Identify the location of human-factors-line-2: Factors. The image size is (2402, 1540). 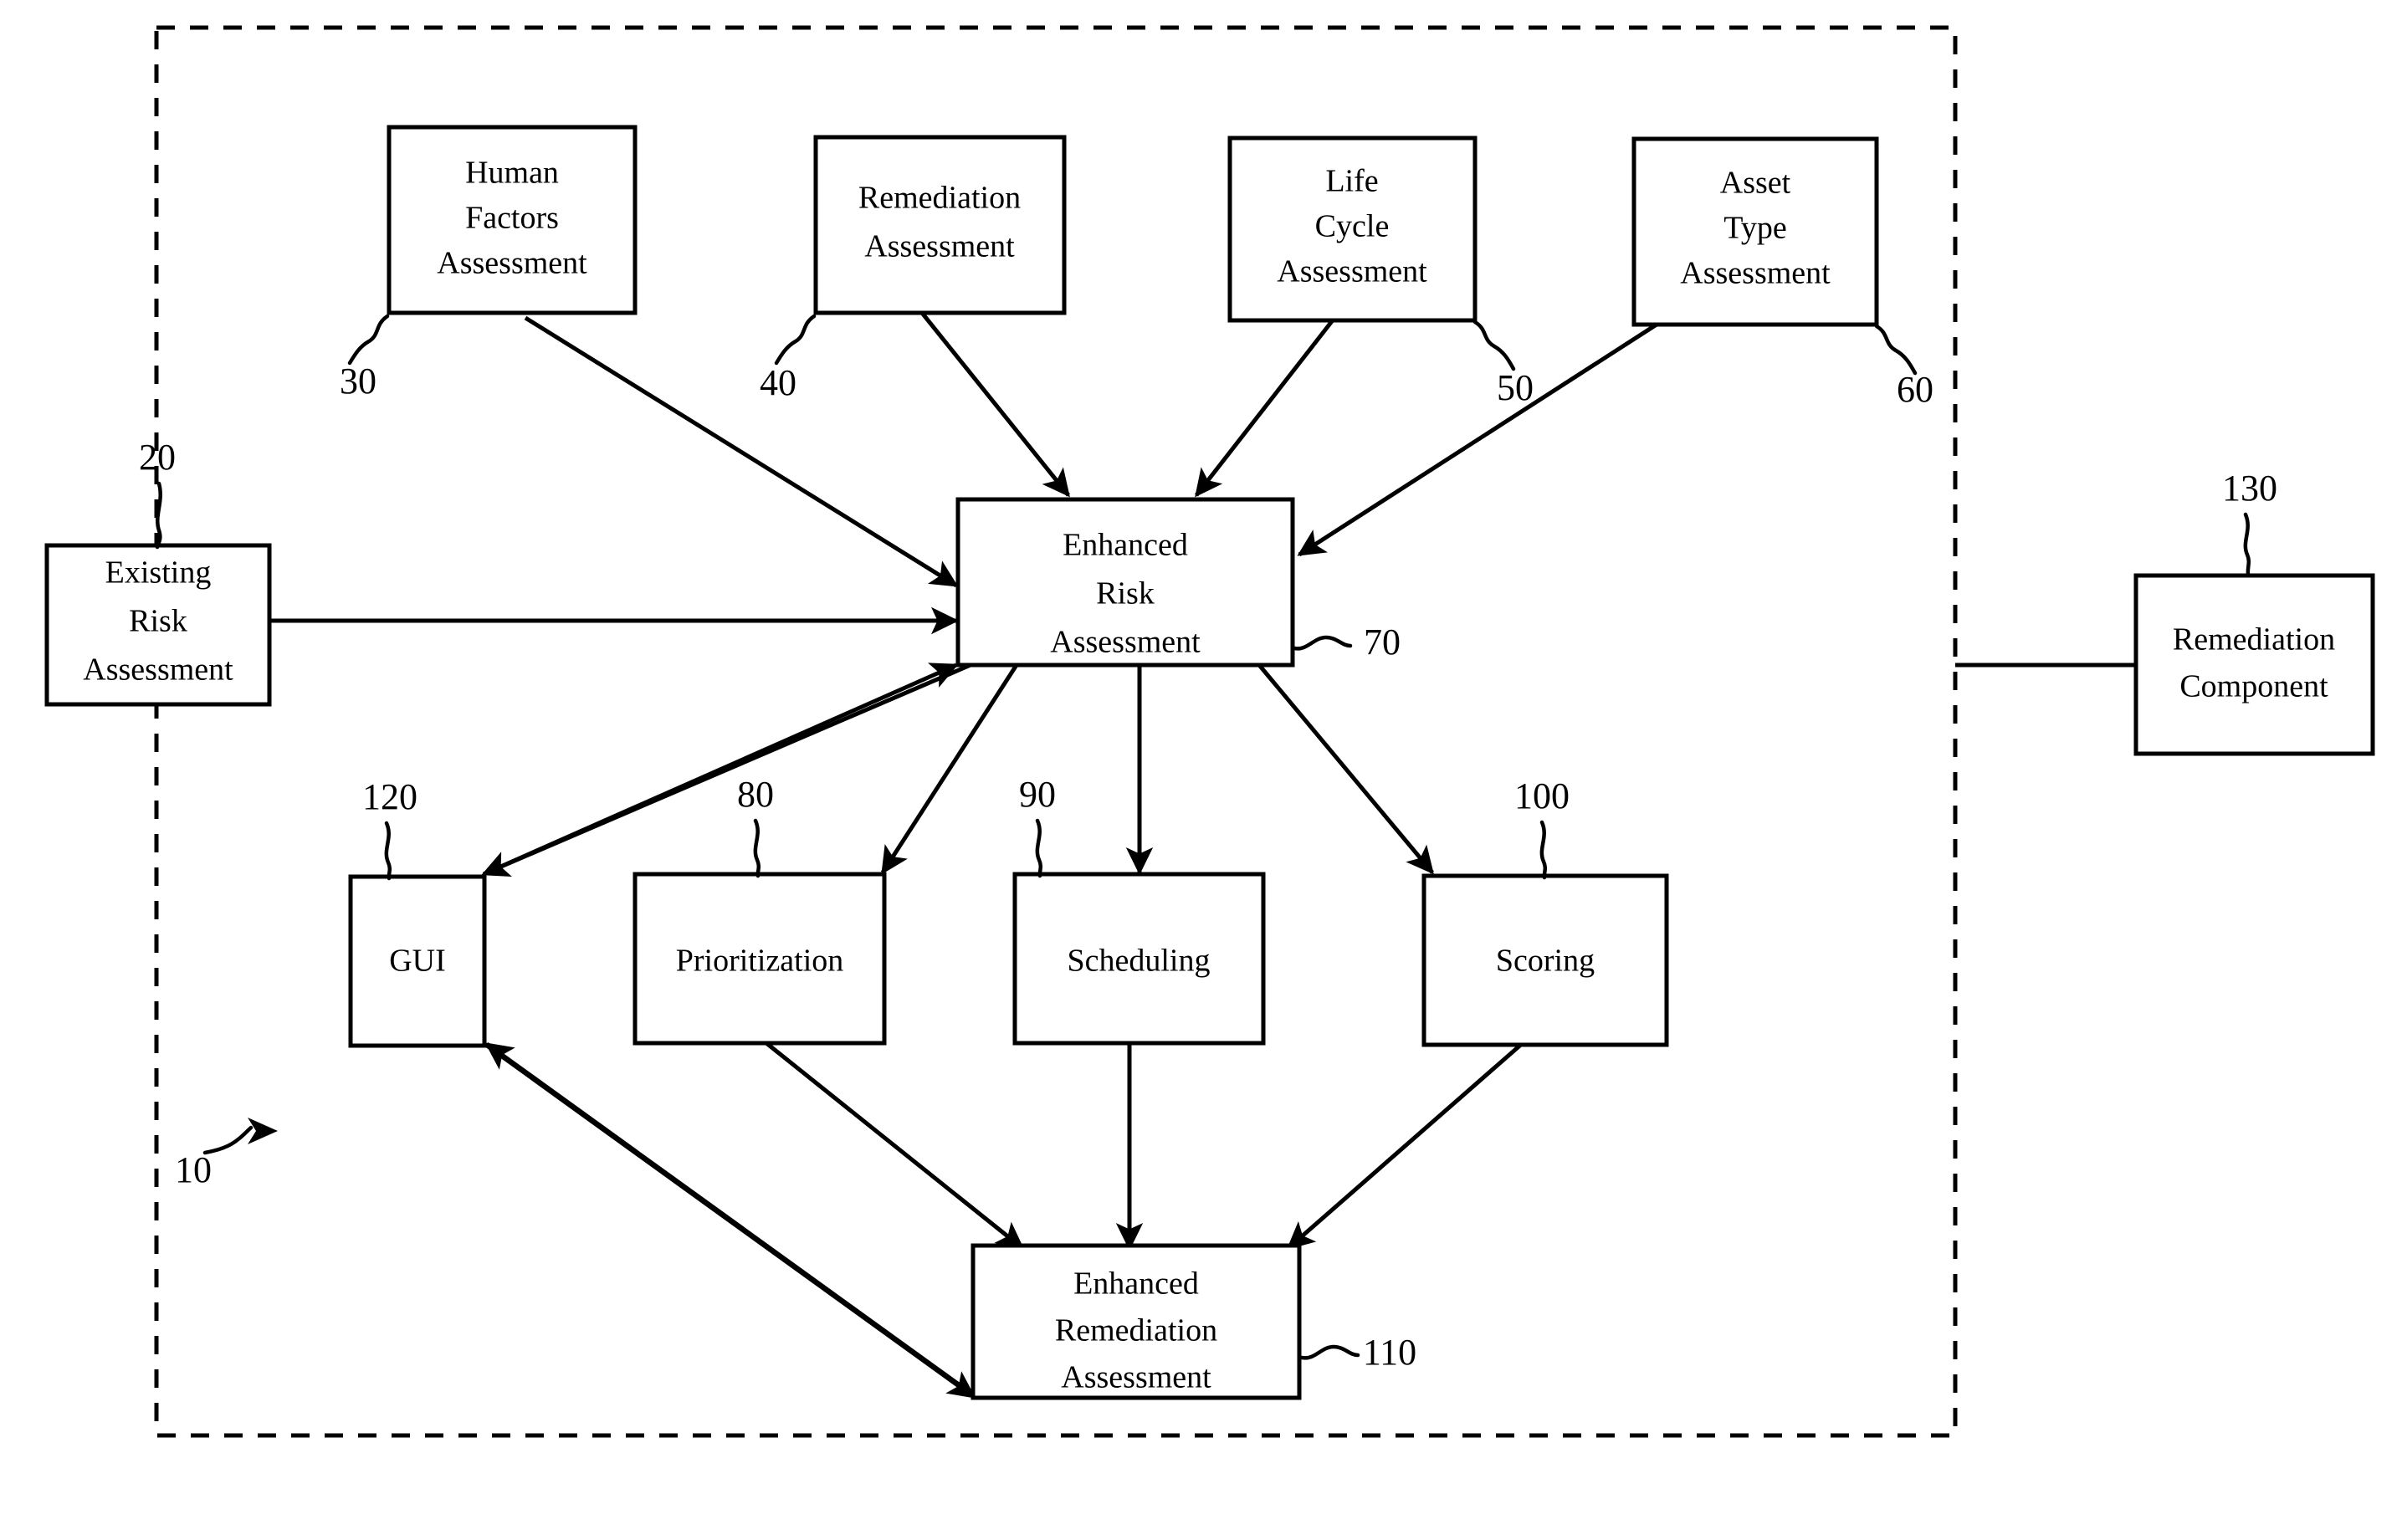
(512, 219).